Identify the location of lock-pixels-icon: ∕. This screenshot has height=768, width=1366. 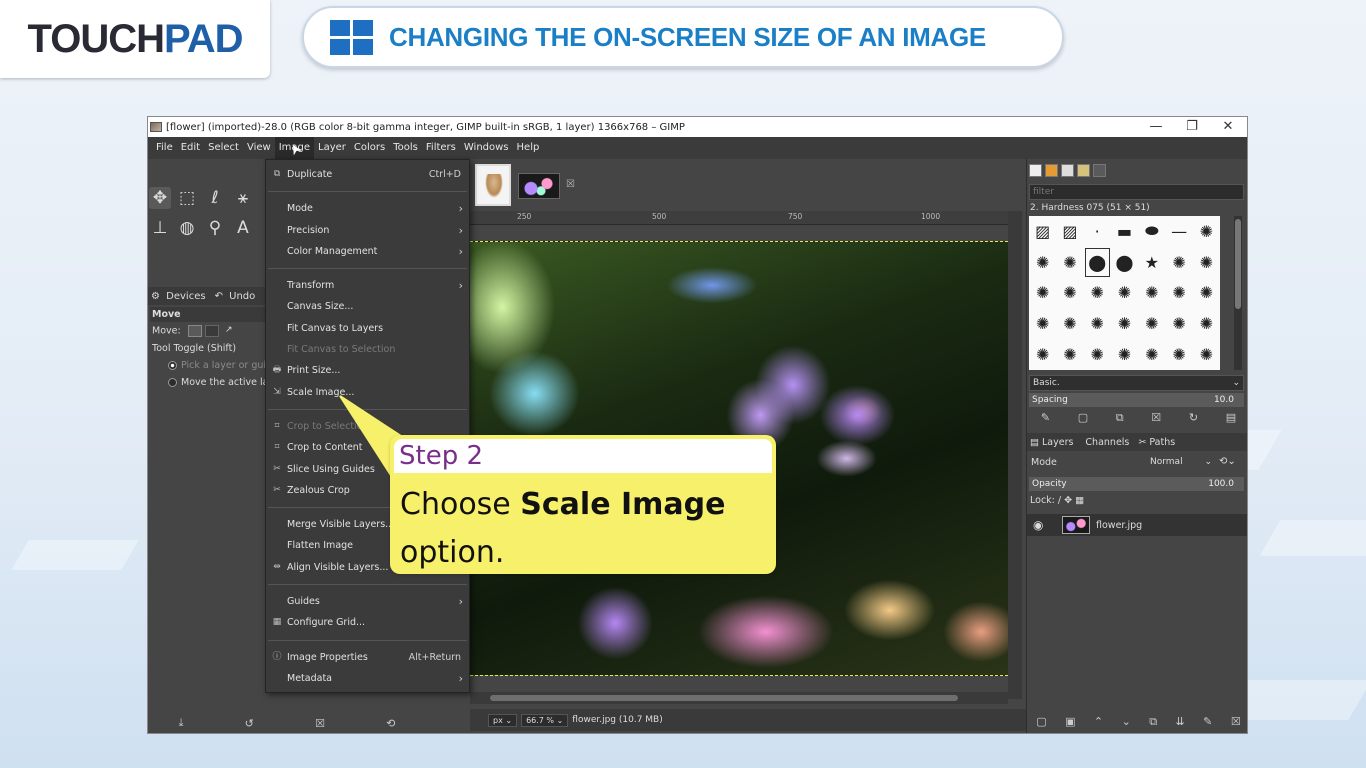
(1059, 500).